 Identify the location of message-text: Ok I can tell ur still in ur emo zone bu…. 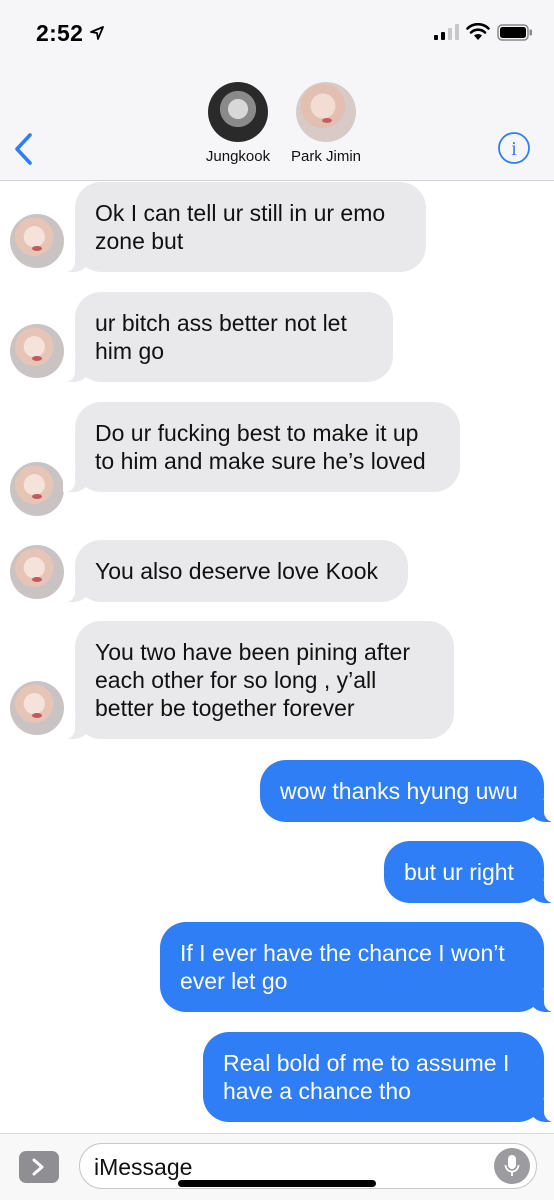
(240, 227).